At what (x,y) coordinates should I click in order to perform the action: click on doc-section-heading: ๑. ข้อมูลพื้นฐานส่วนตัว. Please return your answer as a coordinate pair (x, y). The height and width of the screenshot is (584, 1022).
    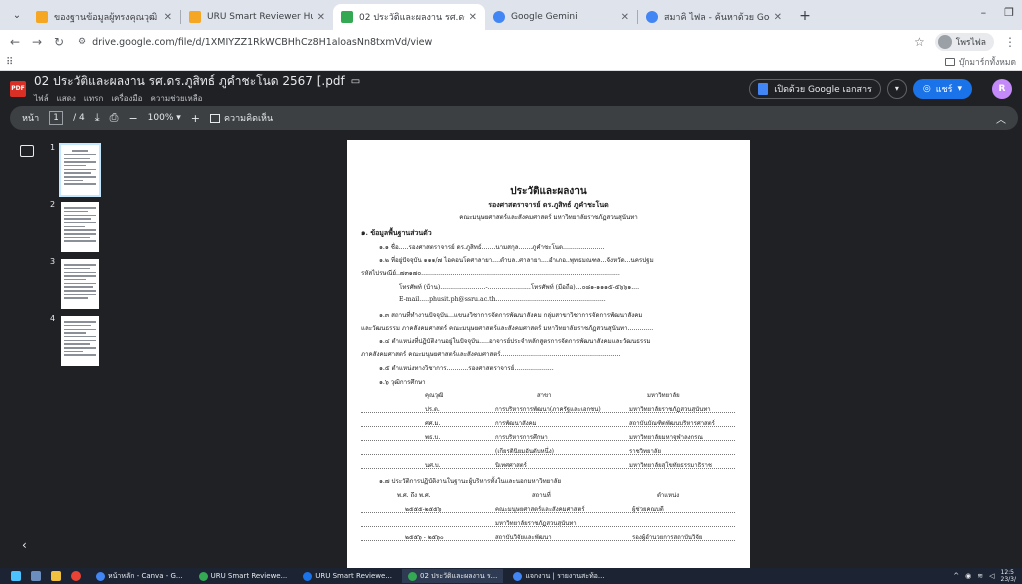
    Looking at the image, I should click on (396, 232).